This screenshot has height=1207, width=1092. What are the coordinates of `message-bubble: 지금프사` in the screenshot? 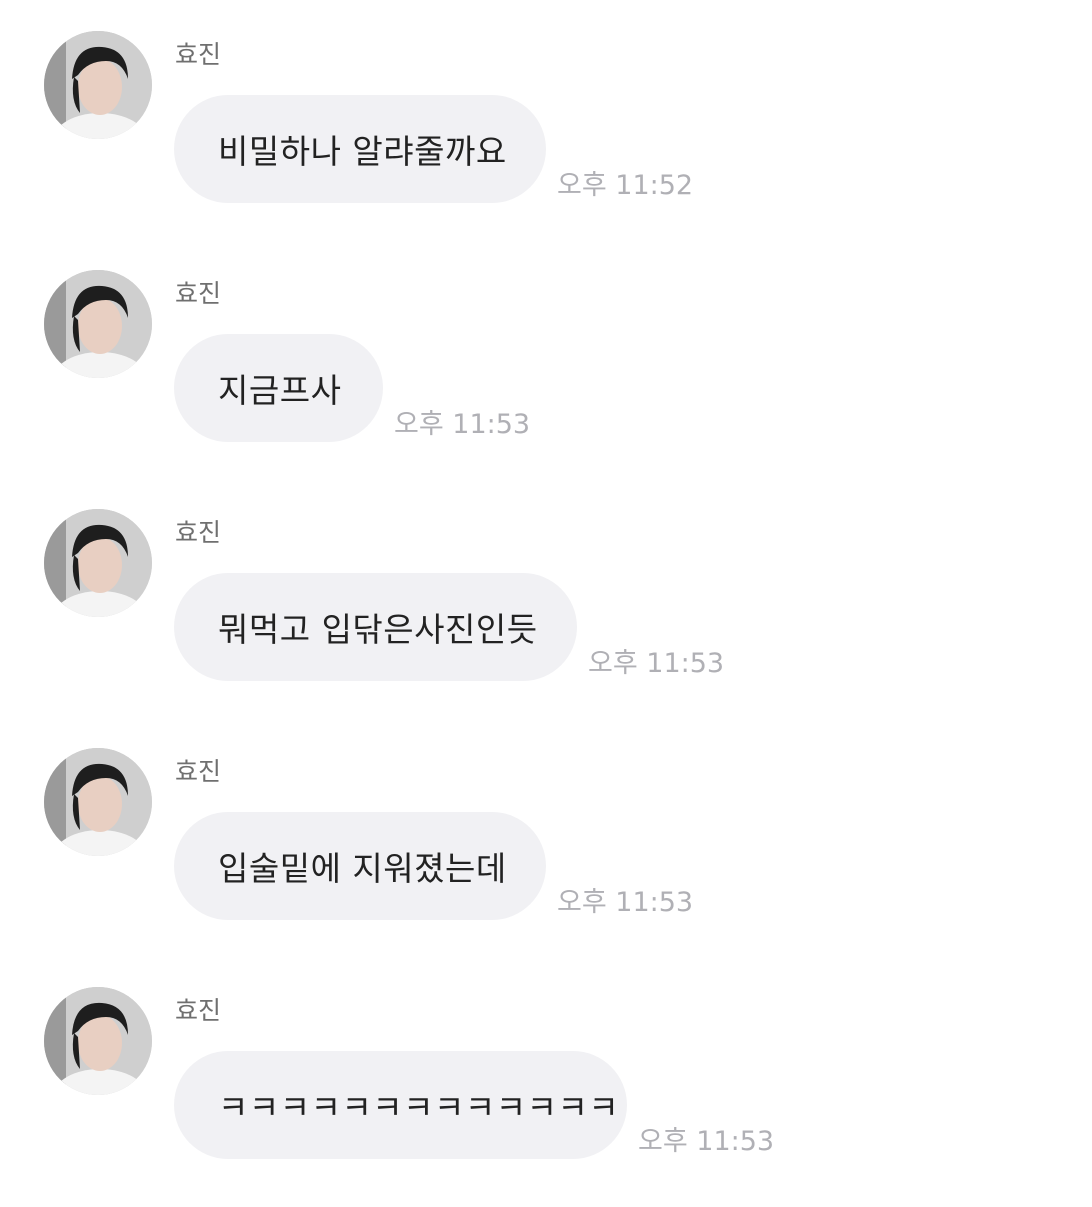 It's located at (278, 388).